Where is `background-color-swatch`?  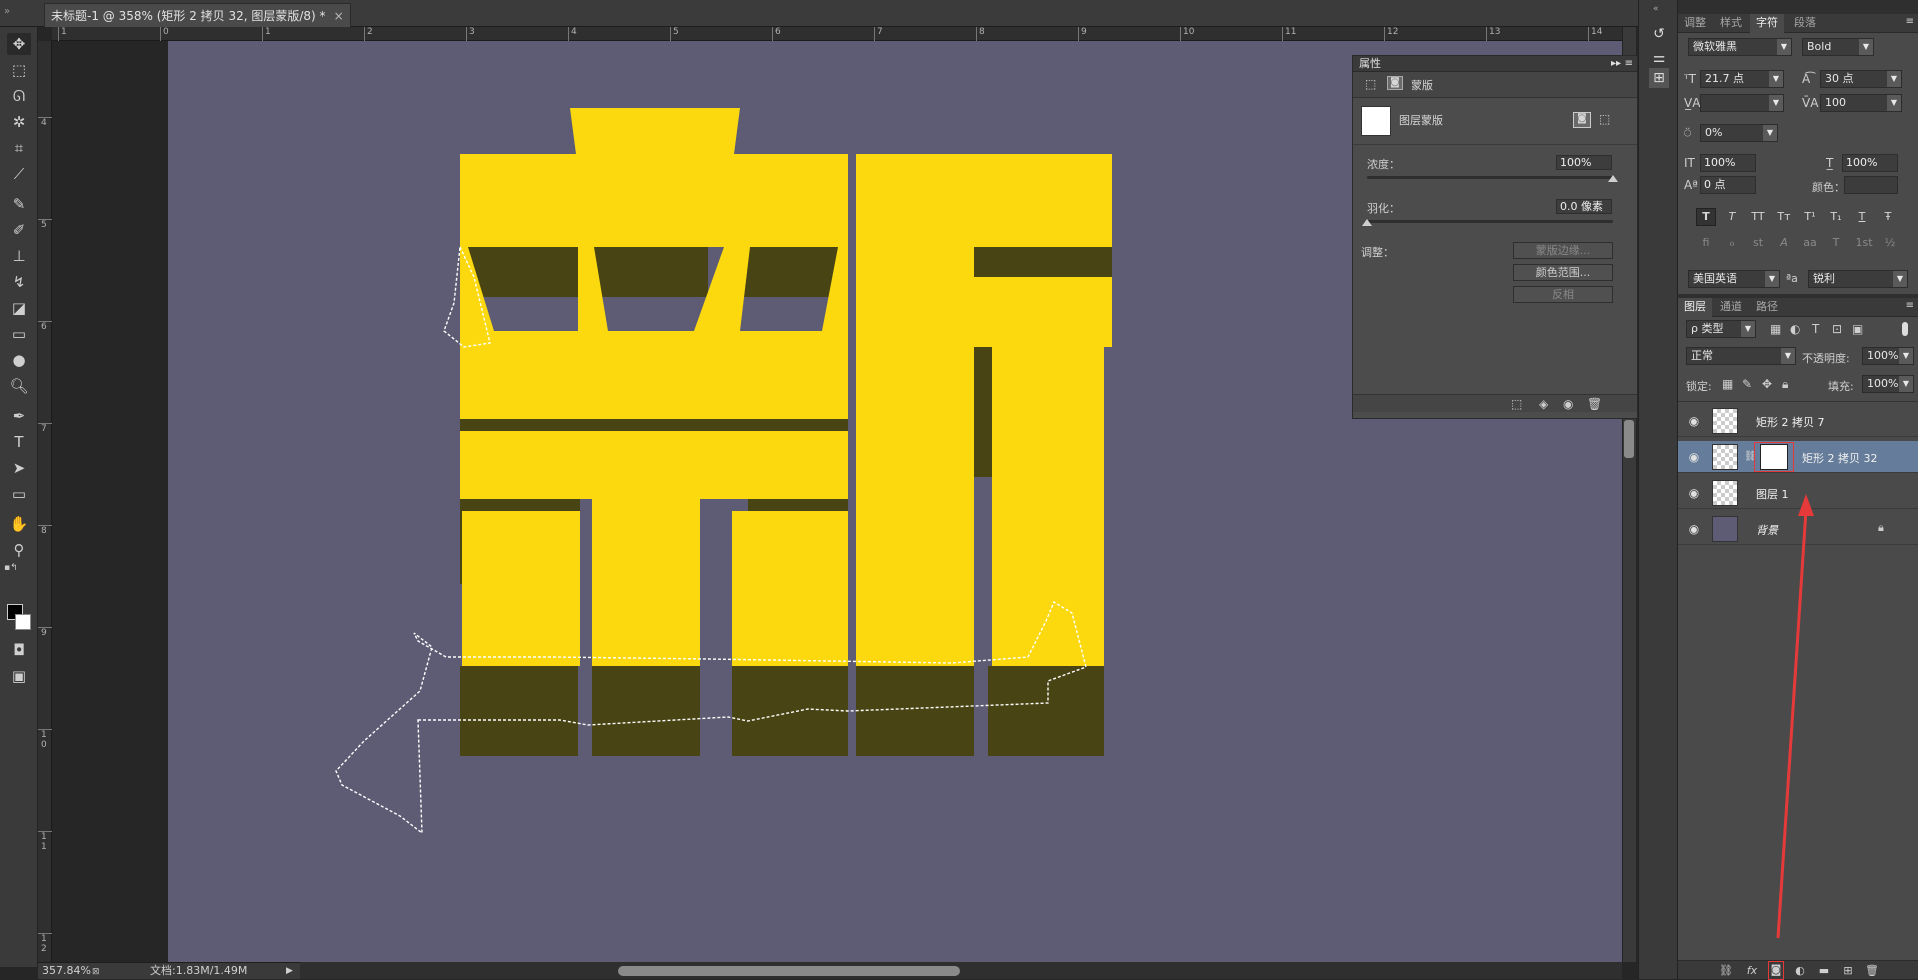 background-color-swatch is located at coordinates (23, 622).